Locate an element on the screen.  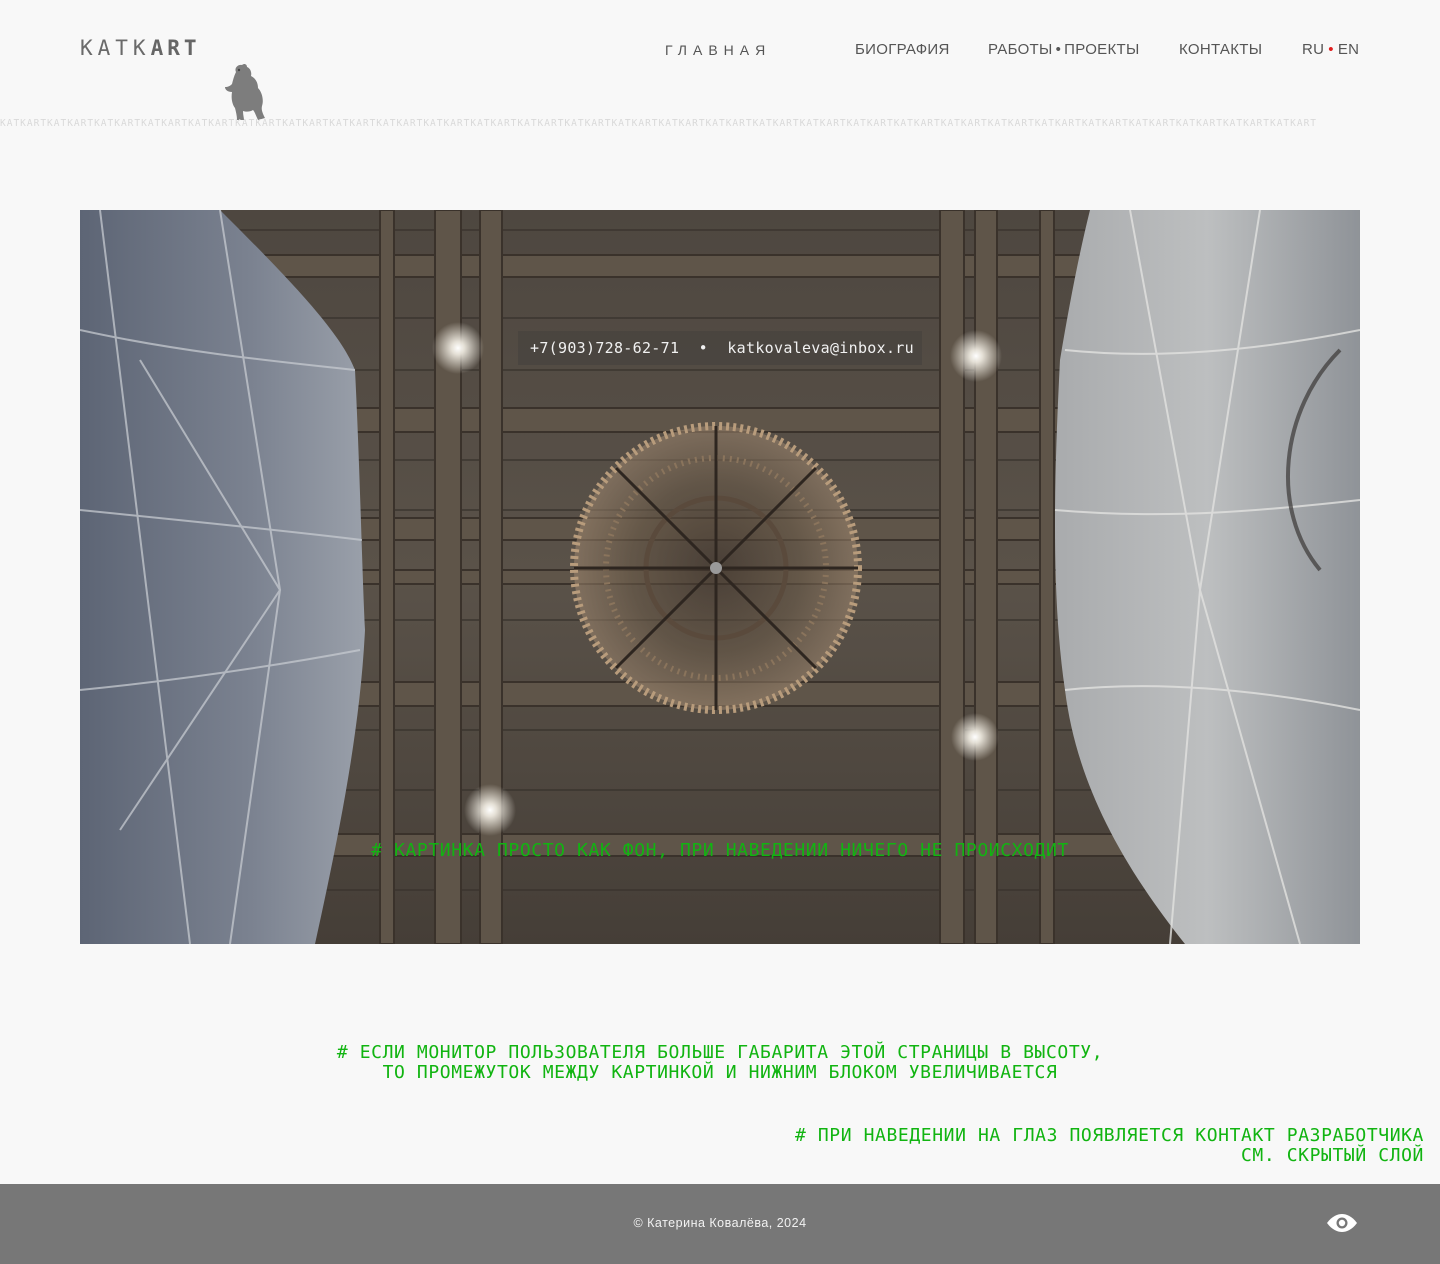
email-link: katkovaleva@inbox.ru is located at coordinates (820, 348).